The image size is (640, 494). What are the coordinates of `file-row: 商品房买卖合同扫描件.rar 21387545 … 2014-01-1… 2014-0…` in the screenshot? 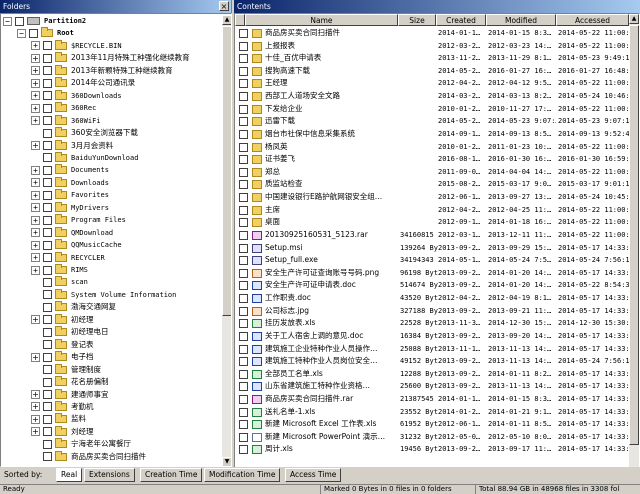 It's located at (432, 399).